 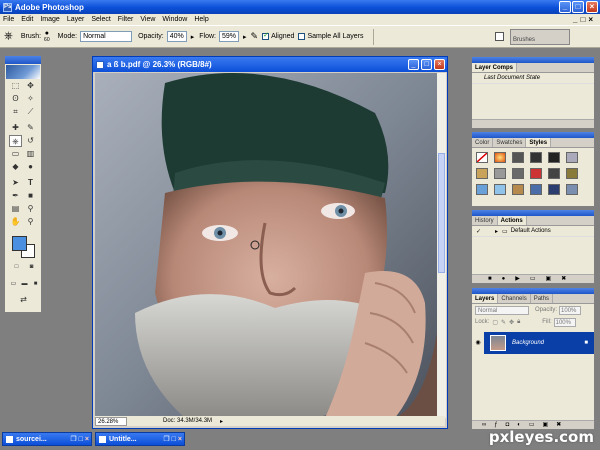 I want to click on layer-opacity-input: 100%, so click(x=570, y=310).